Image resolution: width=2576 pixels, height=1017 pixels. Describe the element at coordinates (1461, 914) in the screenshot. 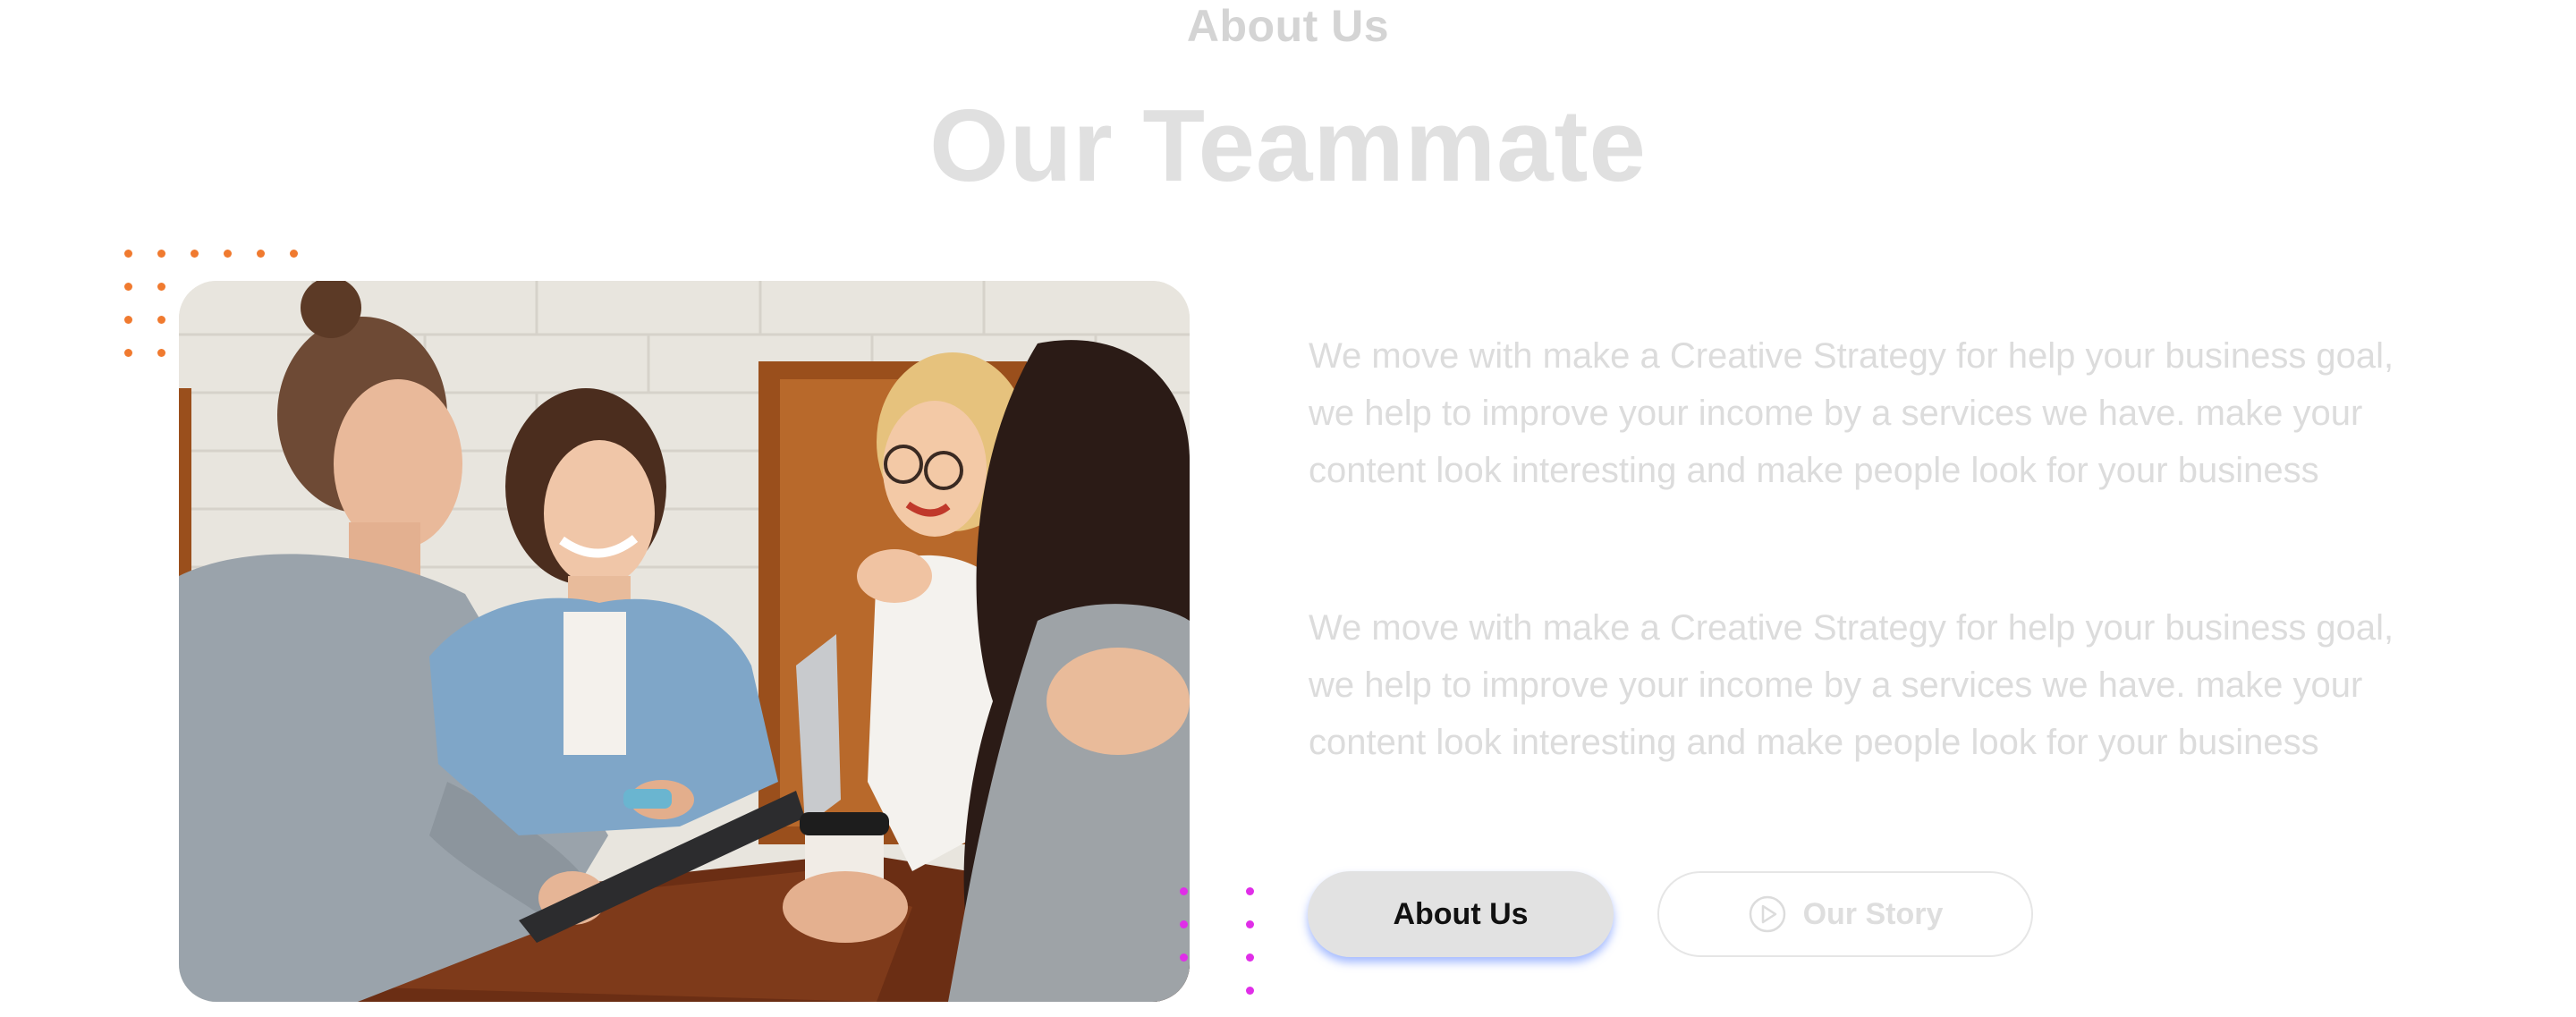

I see `about-us-button: About Us` at that location.